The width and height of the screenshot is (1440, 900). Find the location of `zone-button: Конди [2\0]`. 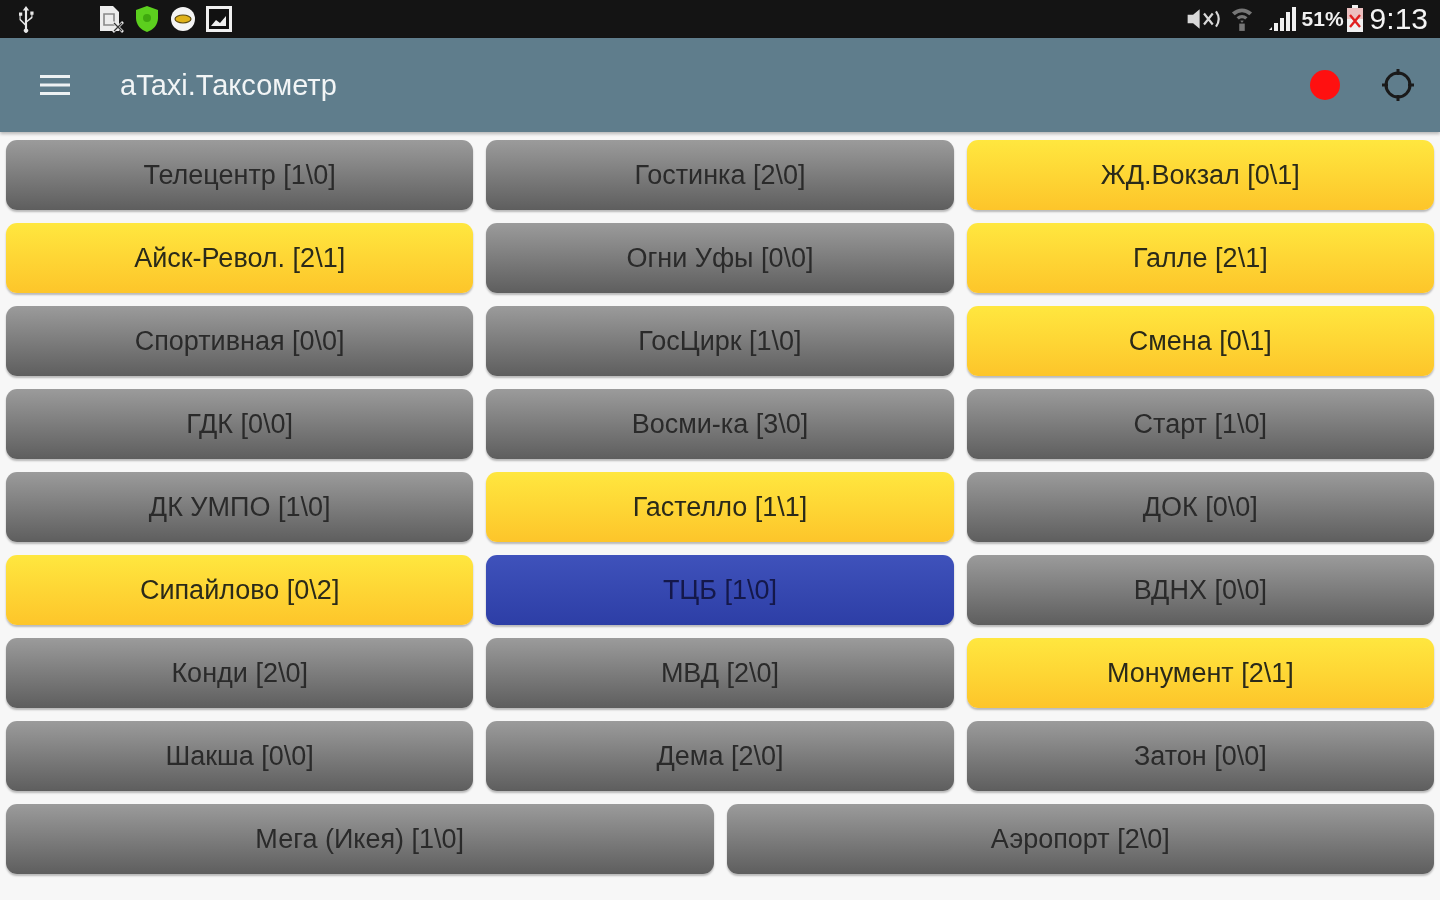

zone-button: Конди [2\0] is located at coordinates (240, 673).